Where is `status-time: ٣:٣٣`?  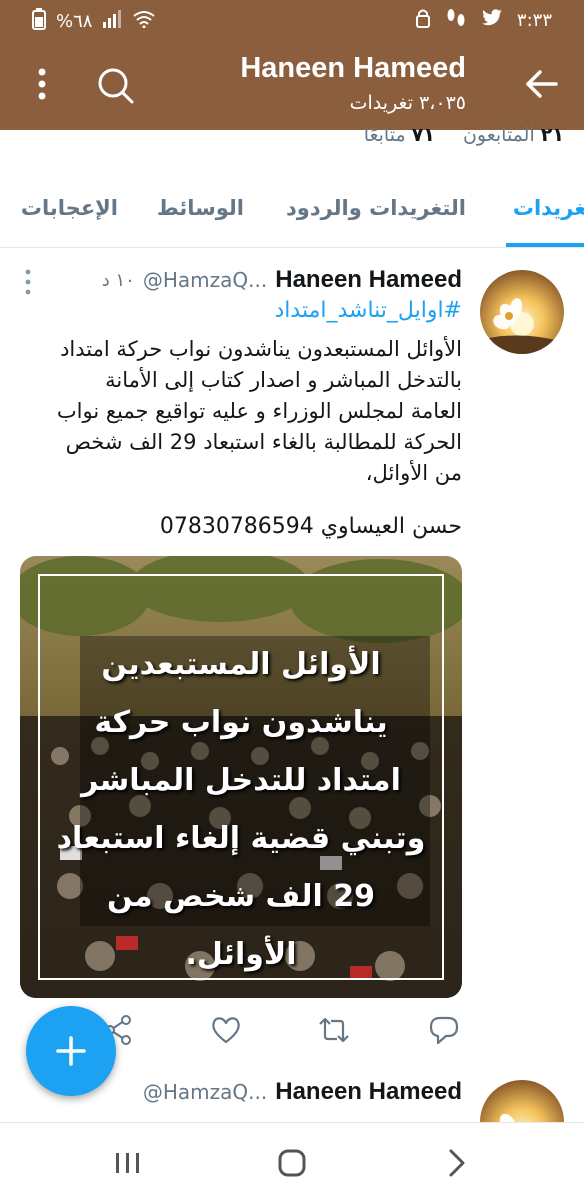 status-time: ٣:٣٣ is located at coordinates (534, 20).